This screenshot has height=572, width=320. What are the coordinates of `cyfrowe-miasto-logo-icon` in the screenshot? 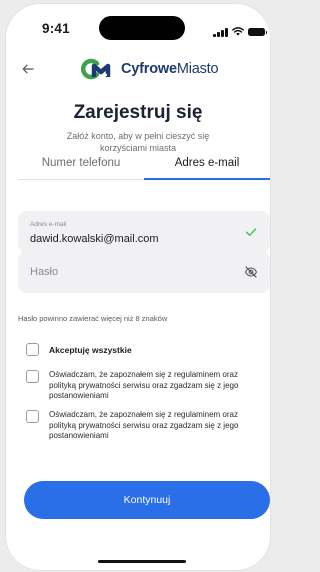 It's located at (96, 69).